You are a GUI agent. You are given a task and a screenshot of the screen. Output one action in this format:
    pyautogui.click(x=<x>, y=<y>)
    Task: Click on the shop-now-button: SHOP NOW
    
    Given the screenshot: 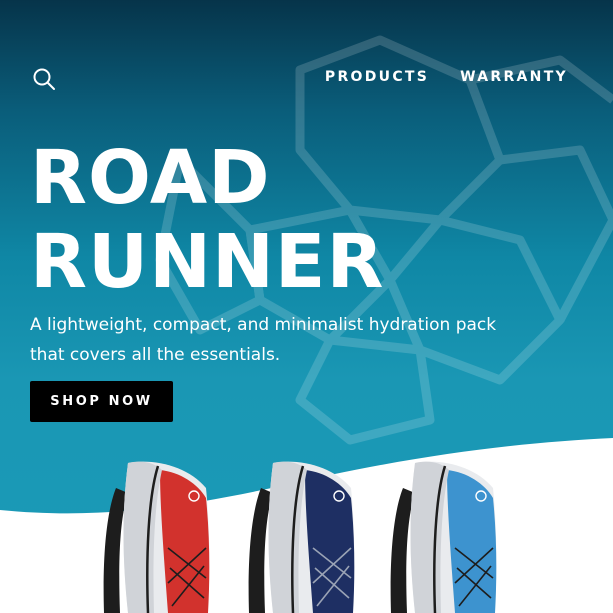 What is the action you would take?
    pyautogui.click(x=101, y=401)
    